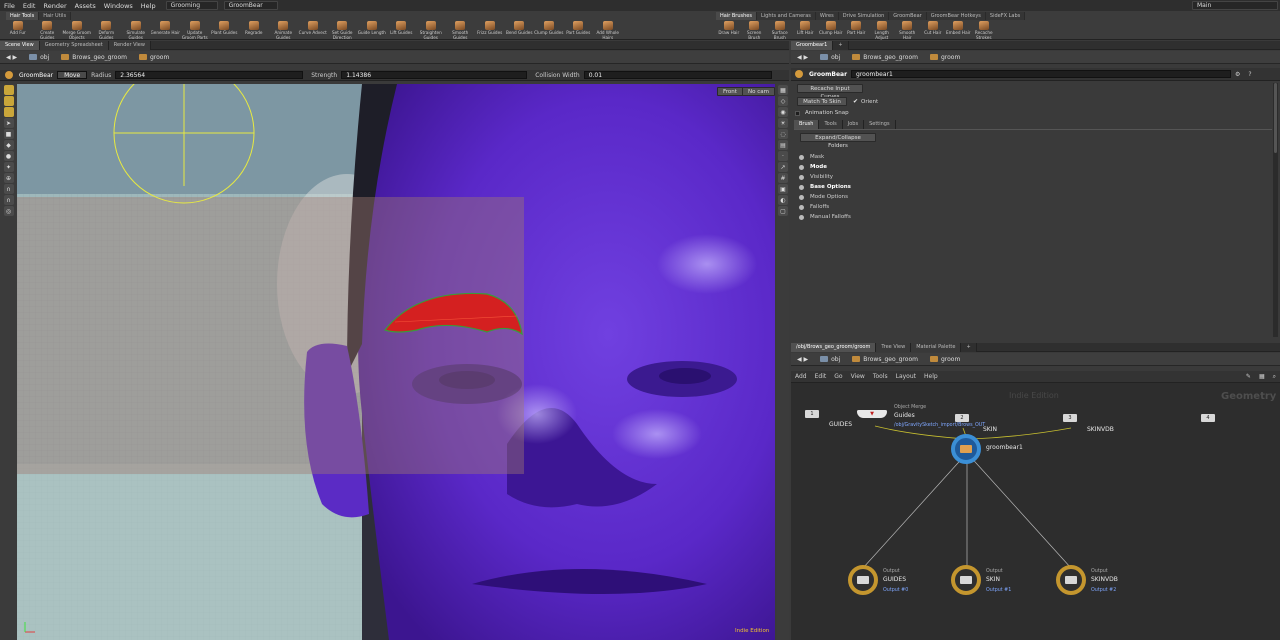 The image size is (1280, 640). Describe the element at coordinates (165, 30) in the screenshot. I see `shelf-tool-generate-hair: Generate Hair` at that location.